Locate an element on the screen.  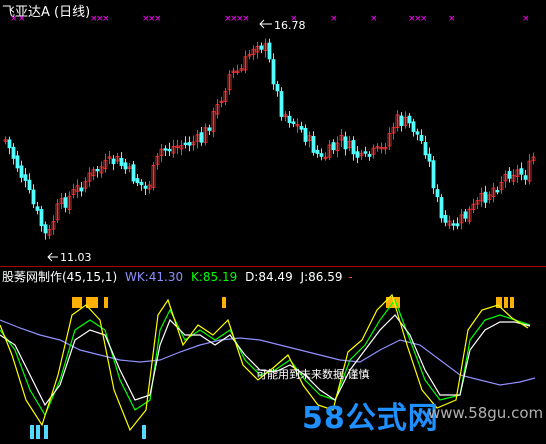
high-annotation: 16.78 is located at coordinates (282, 25).